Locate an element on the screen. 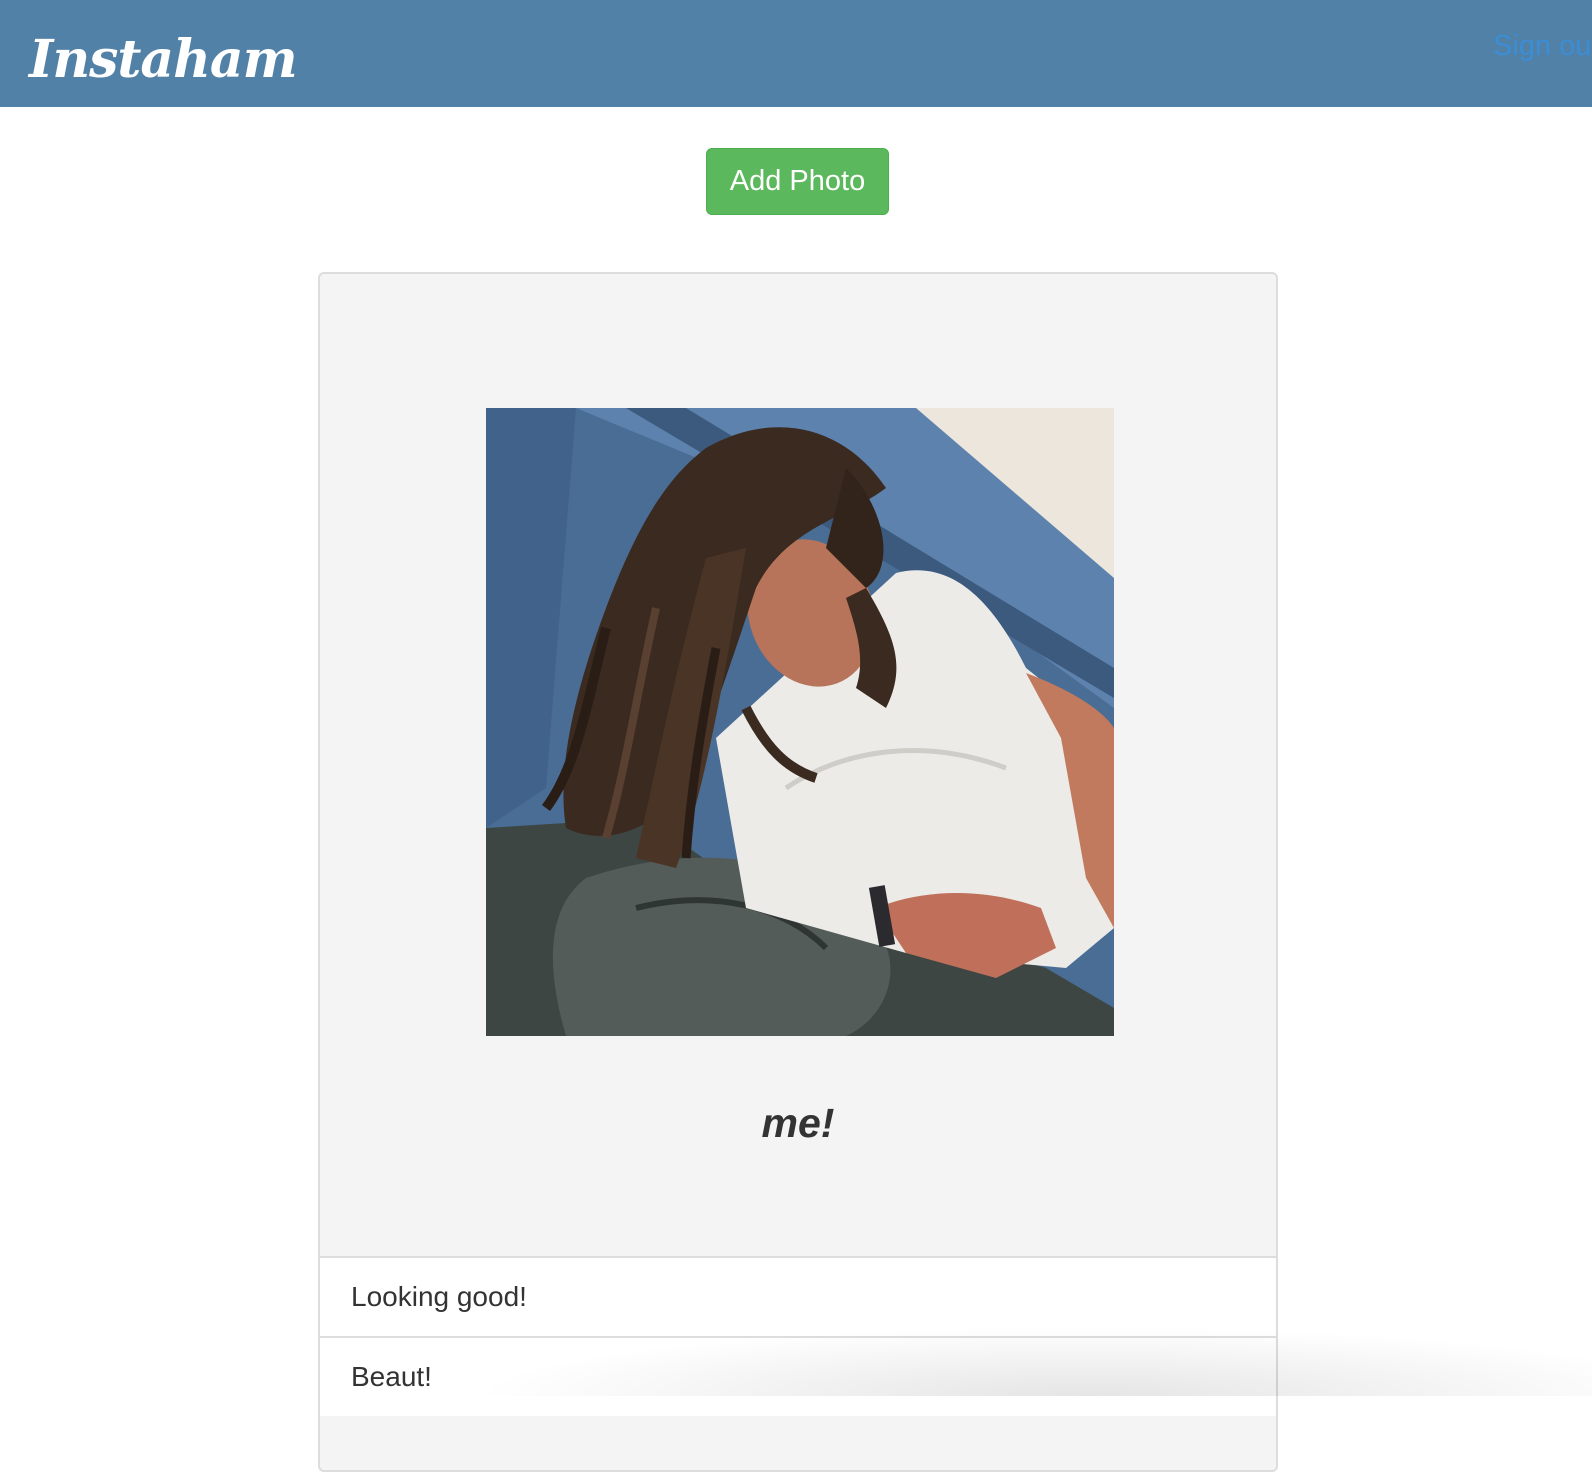 This screenshot has width=1592, height=1472. add-photo-button: Add Photo is located at coordinates (797, 181).